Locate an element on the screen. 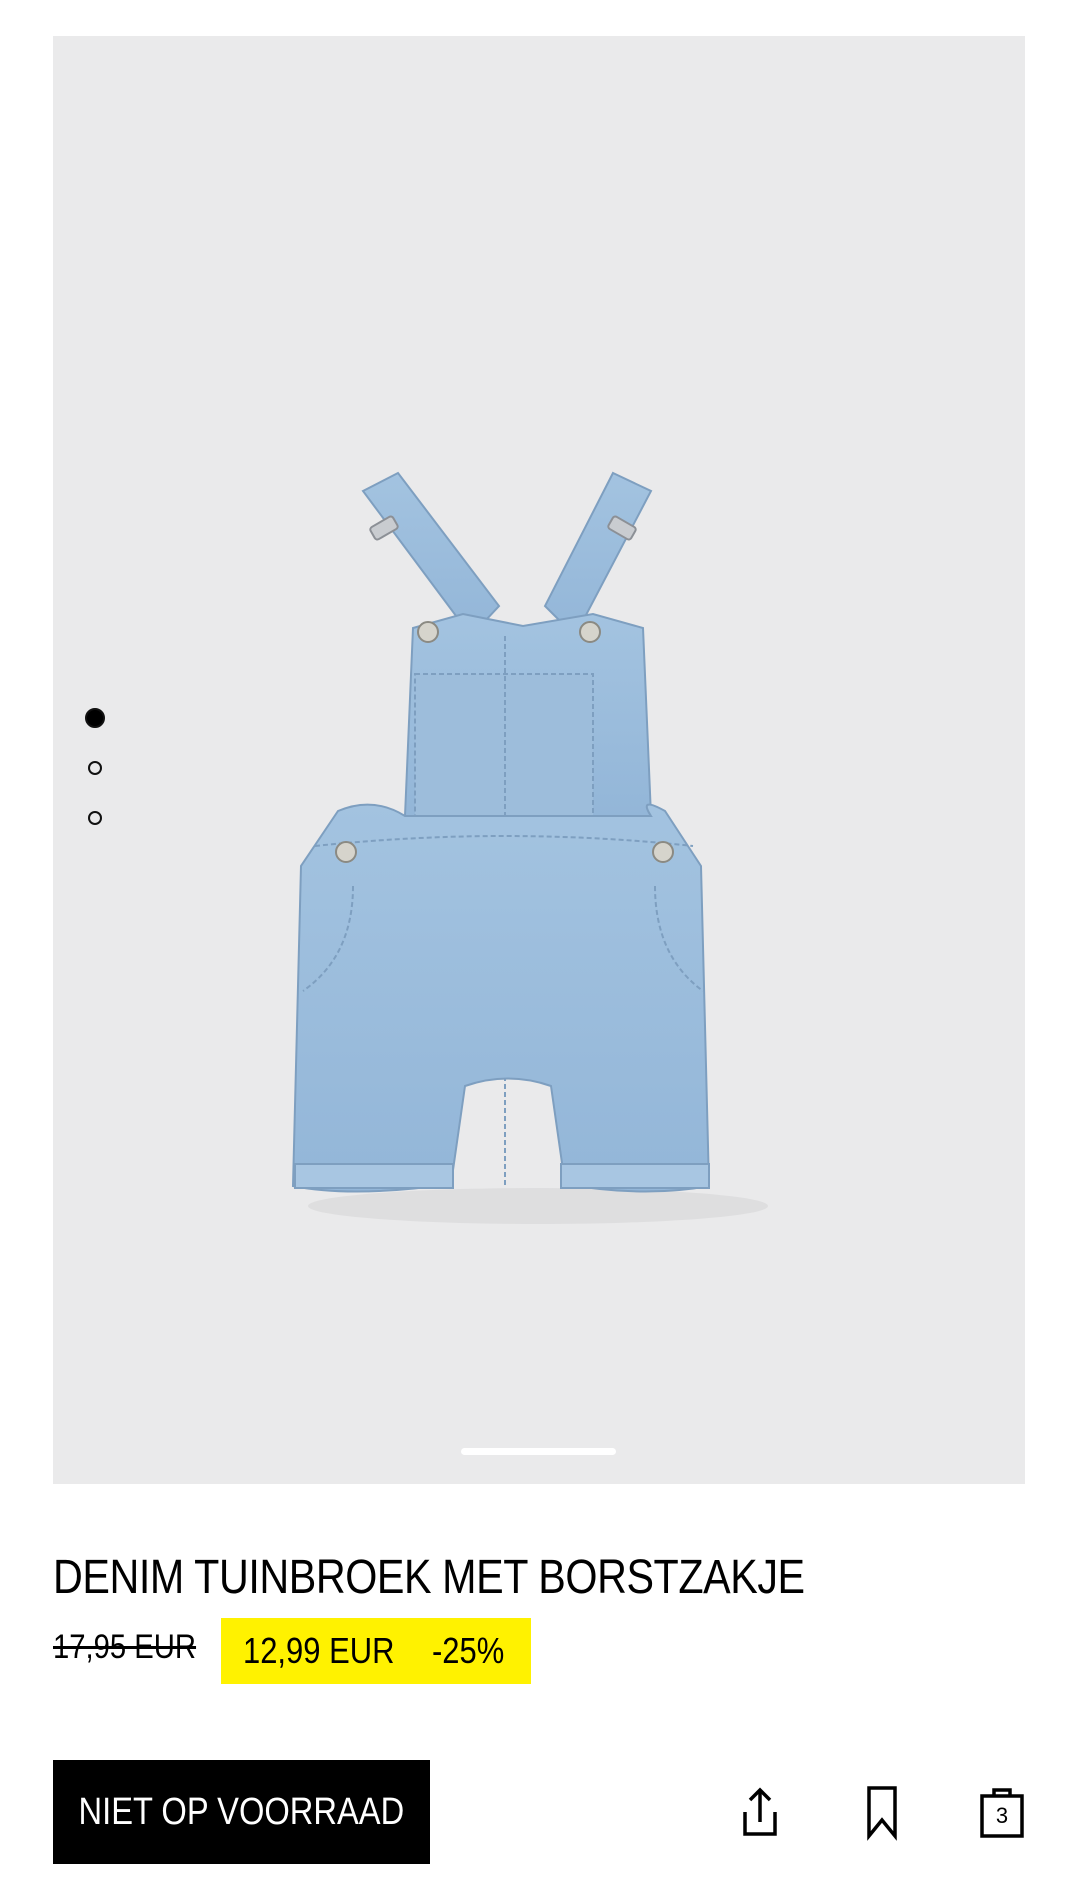  product-title: DENIM TUINBROEK MET BORSTZAKJE is located at coordinates (429, 1577).